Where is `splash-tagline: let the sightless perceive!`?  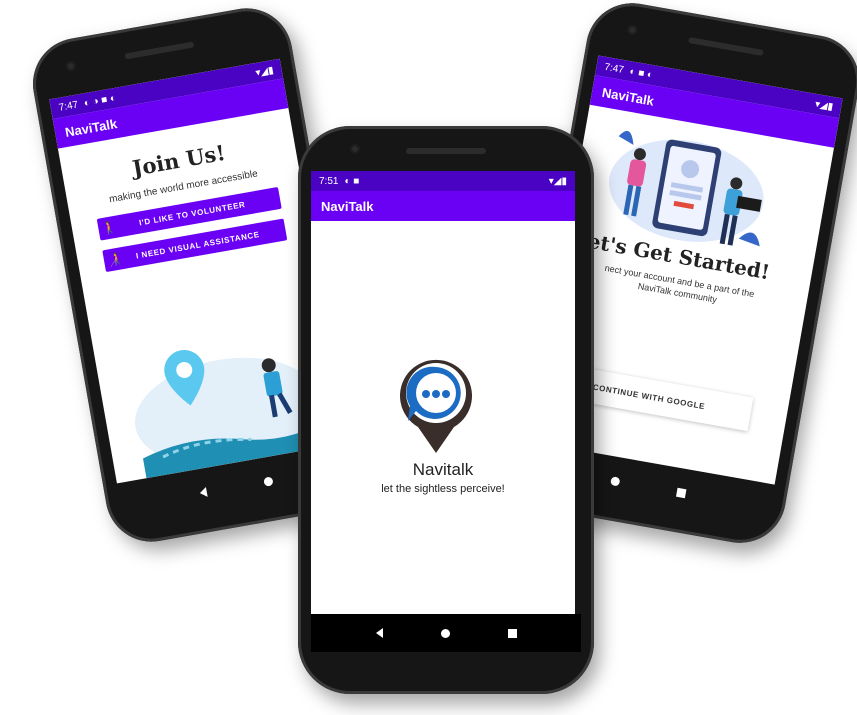
splash-tagline: let the sightless perceive! is located at coordinates (443, 489).